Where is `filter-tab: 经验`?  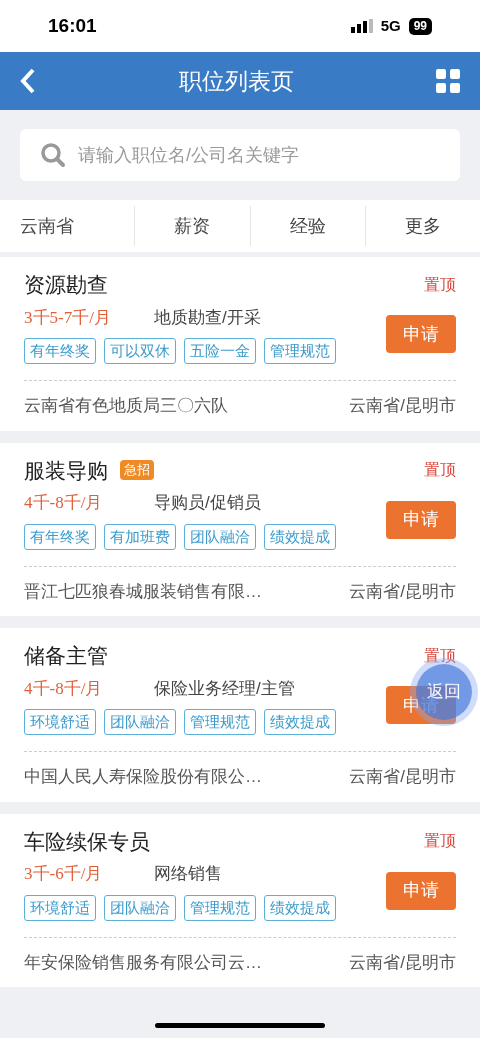
filter-tab: 经验 is located at coordinates (307, 226).